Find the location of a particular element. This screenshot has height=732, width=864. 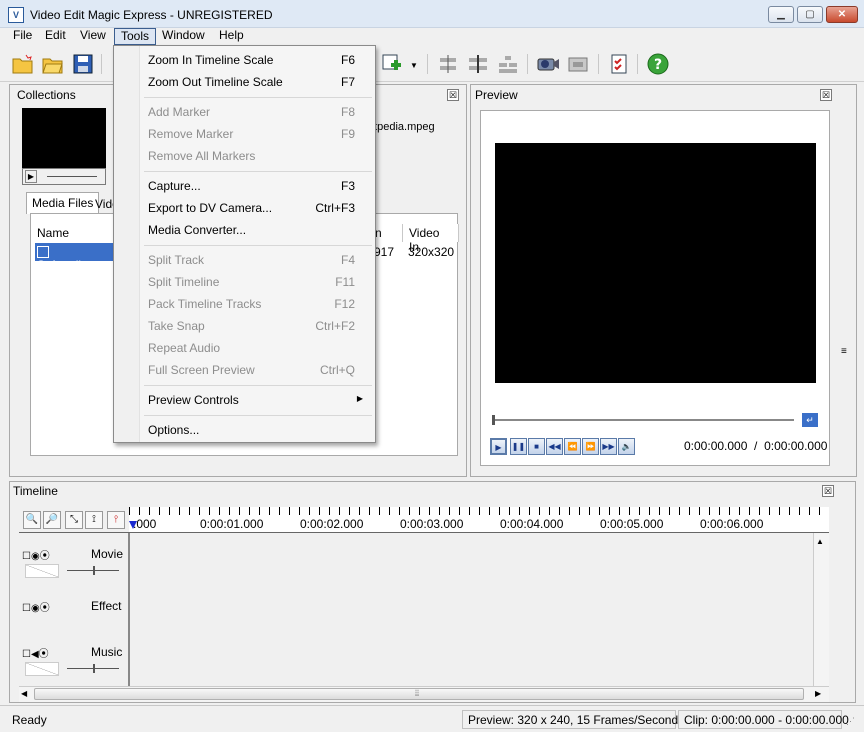

playhead-marker-icon is located at coordinates (133, 525).